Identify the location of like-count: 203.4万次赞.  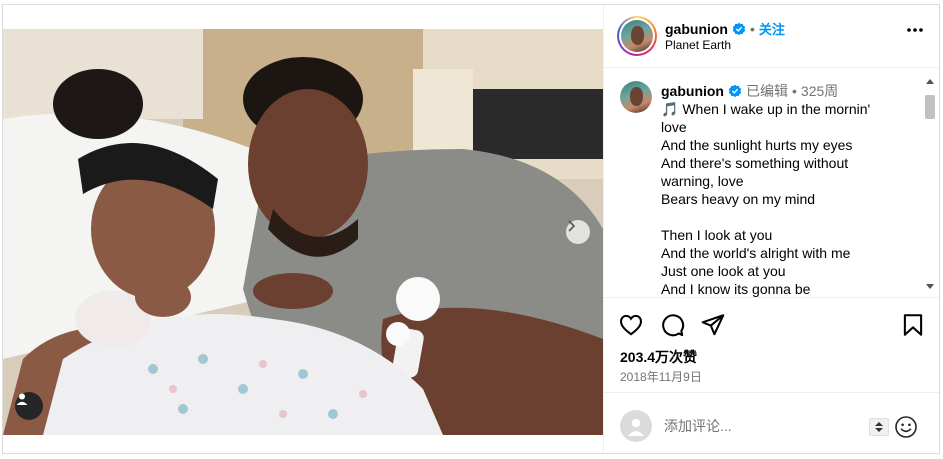
(658, 357).